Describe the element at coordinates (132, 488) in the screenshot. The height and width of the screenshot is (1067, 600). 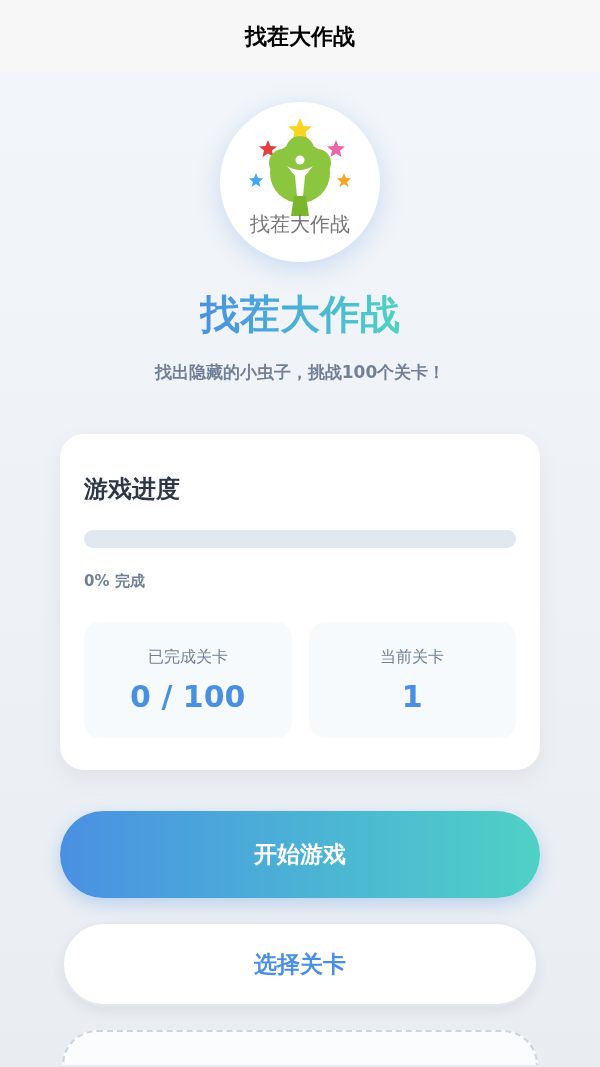
I see `card-title: 游戏进度` at that location.